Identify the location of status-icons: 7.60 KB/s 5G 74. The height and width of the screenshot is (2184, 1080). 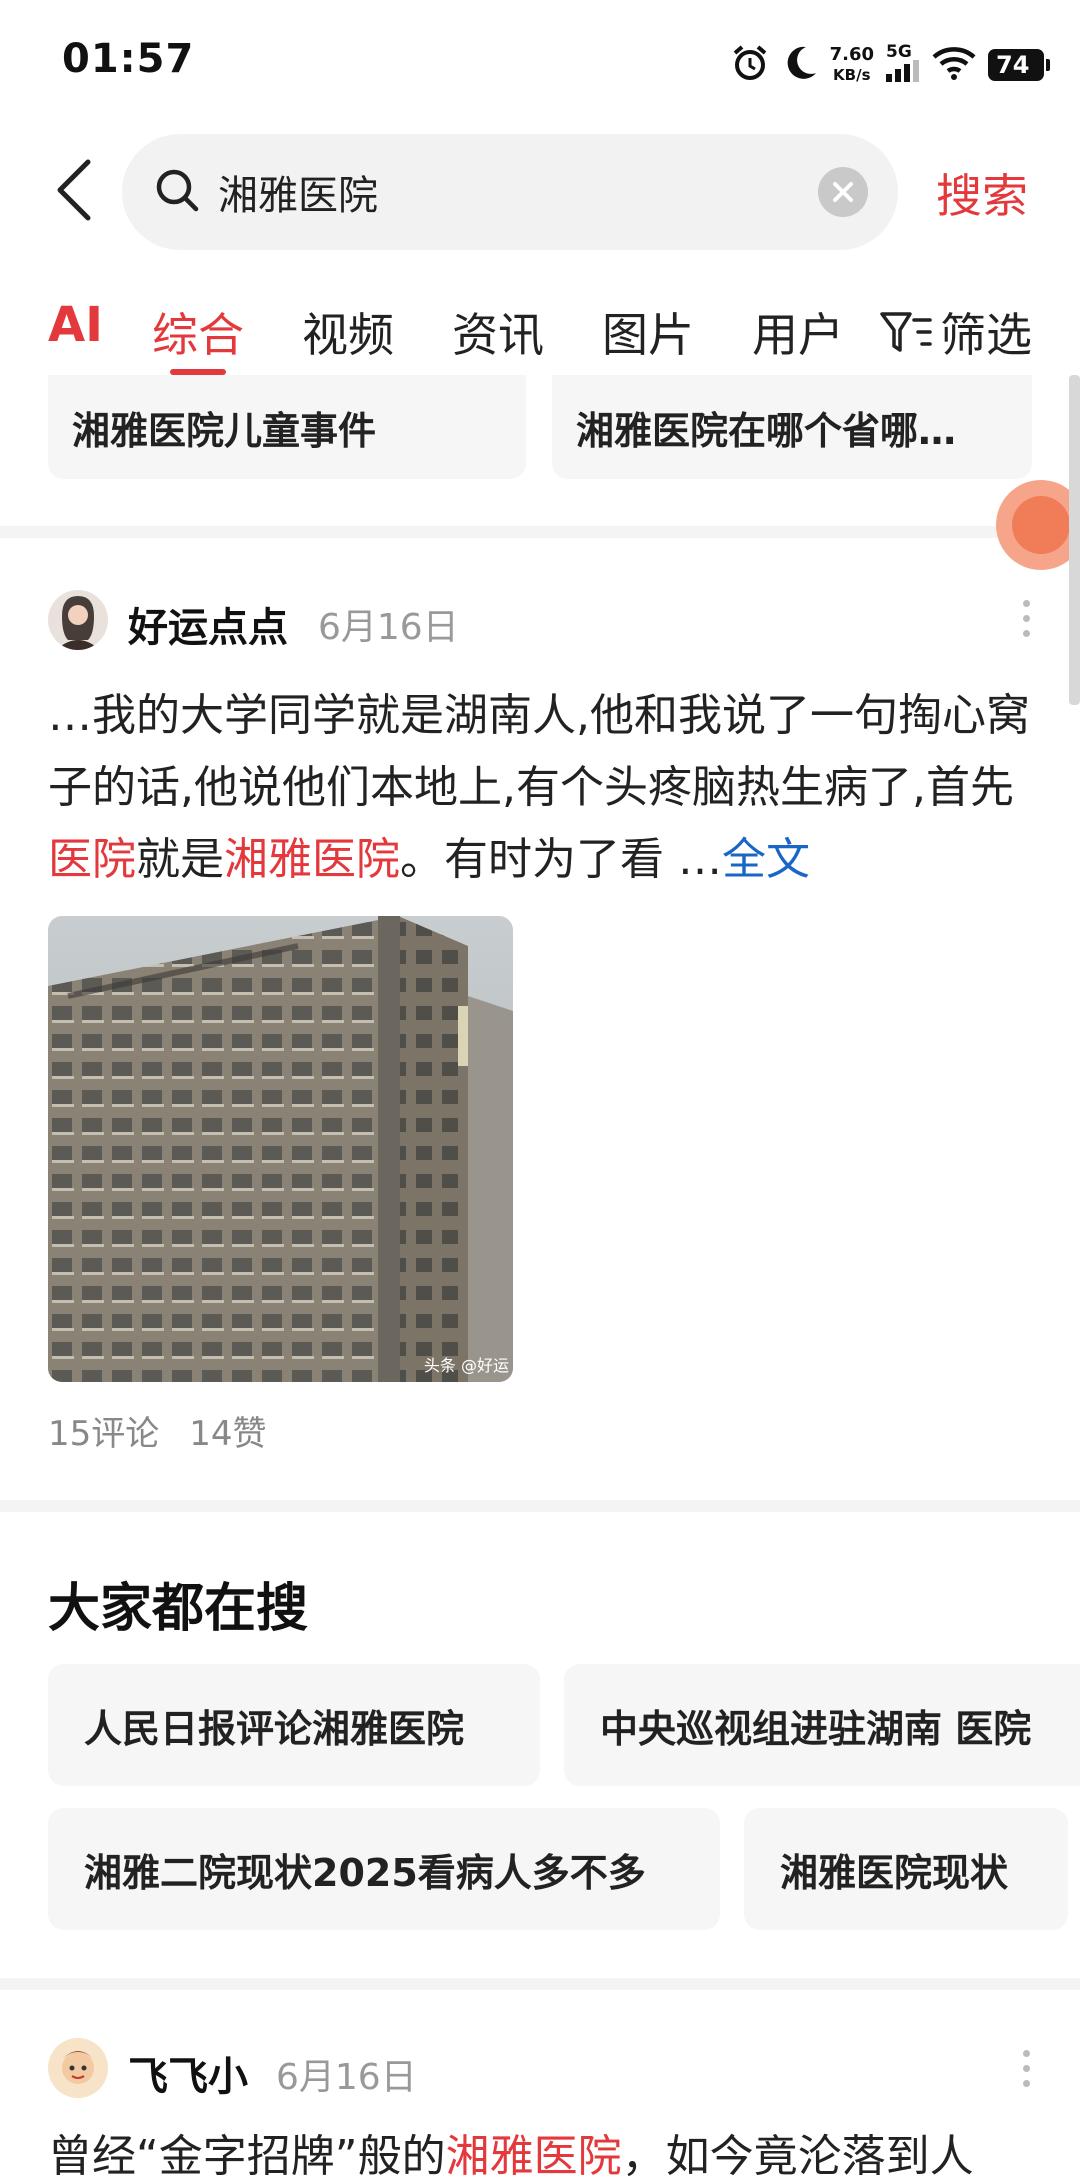
(890, 65).